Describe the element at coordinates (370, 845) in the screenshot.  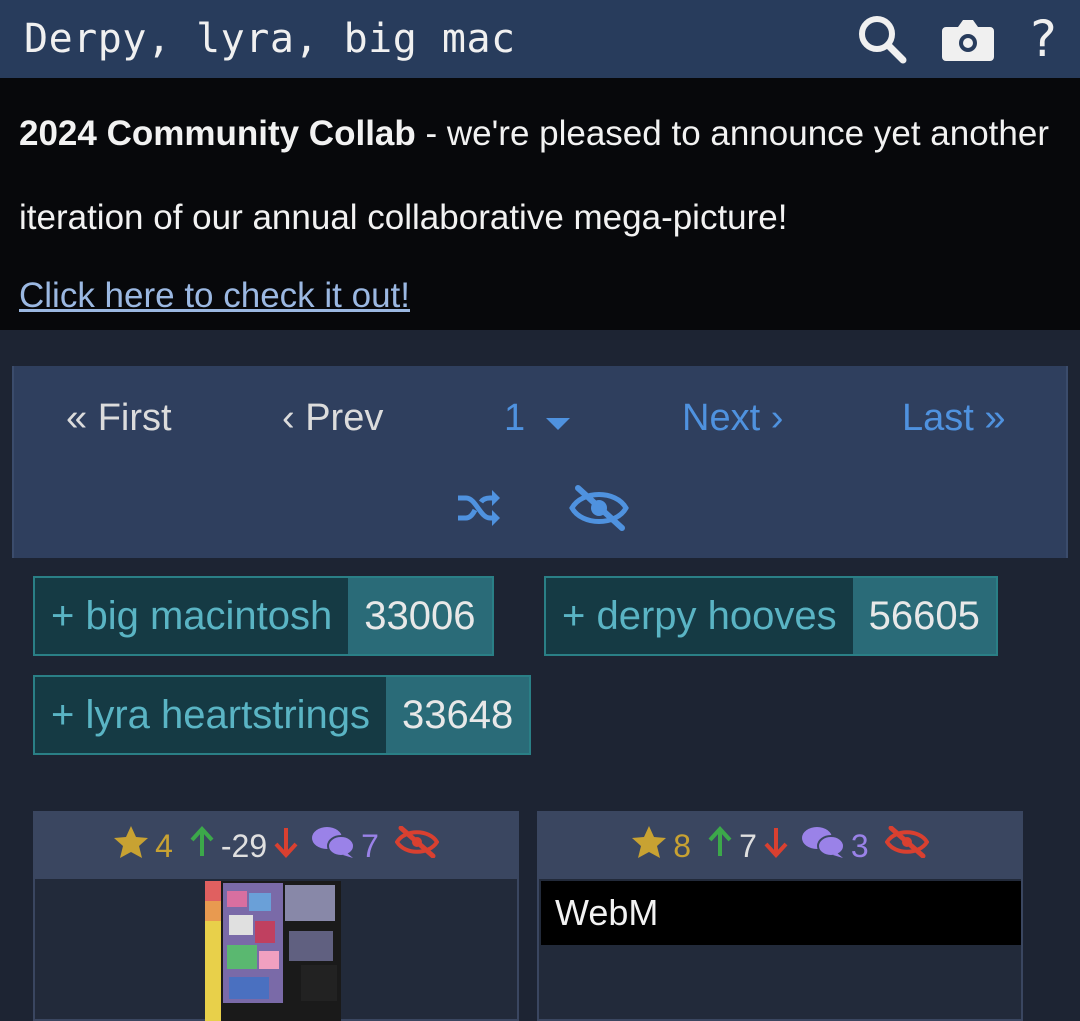
I see `comment-count: 7` at that location.